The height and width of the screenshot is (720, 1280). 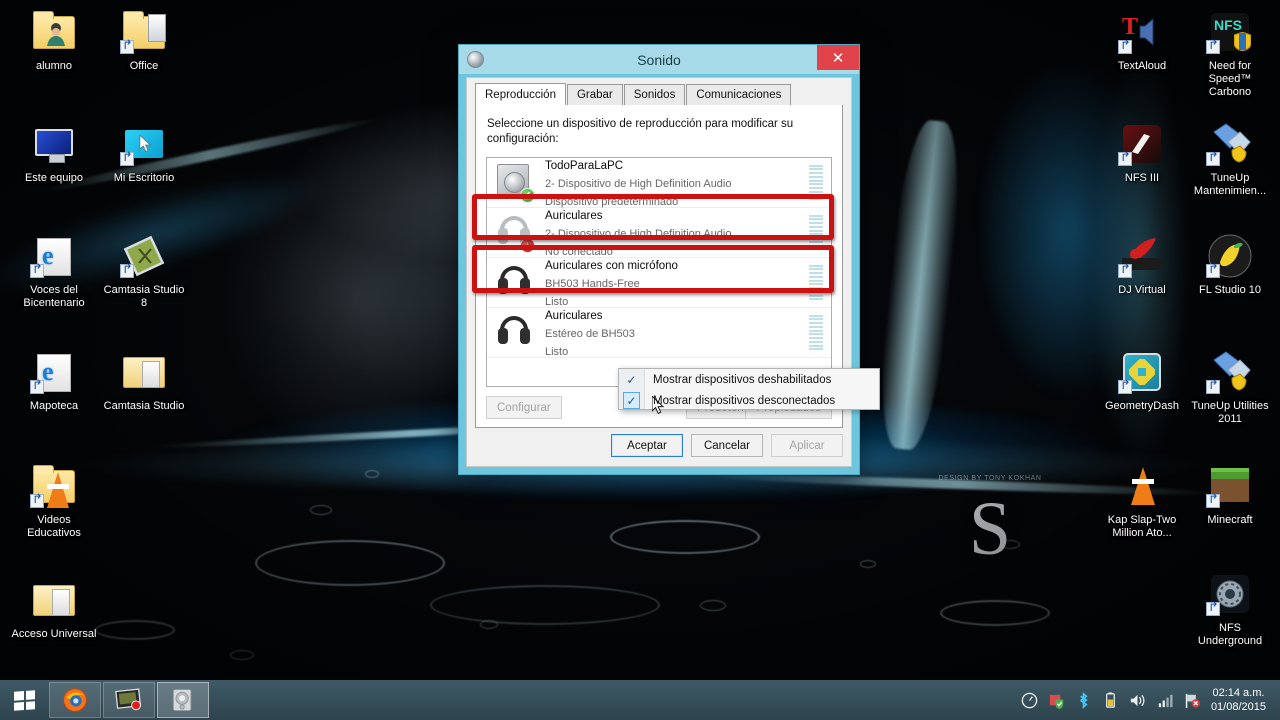 I want to click on tab-1: Grabar, so click(x=594, y=94).